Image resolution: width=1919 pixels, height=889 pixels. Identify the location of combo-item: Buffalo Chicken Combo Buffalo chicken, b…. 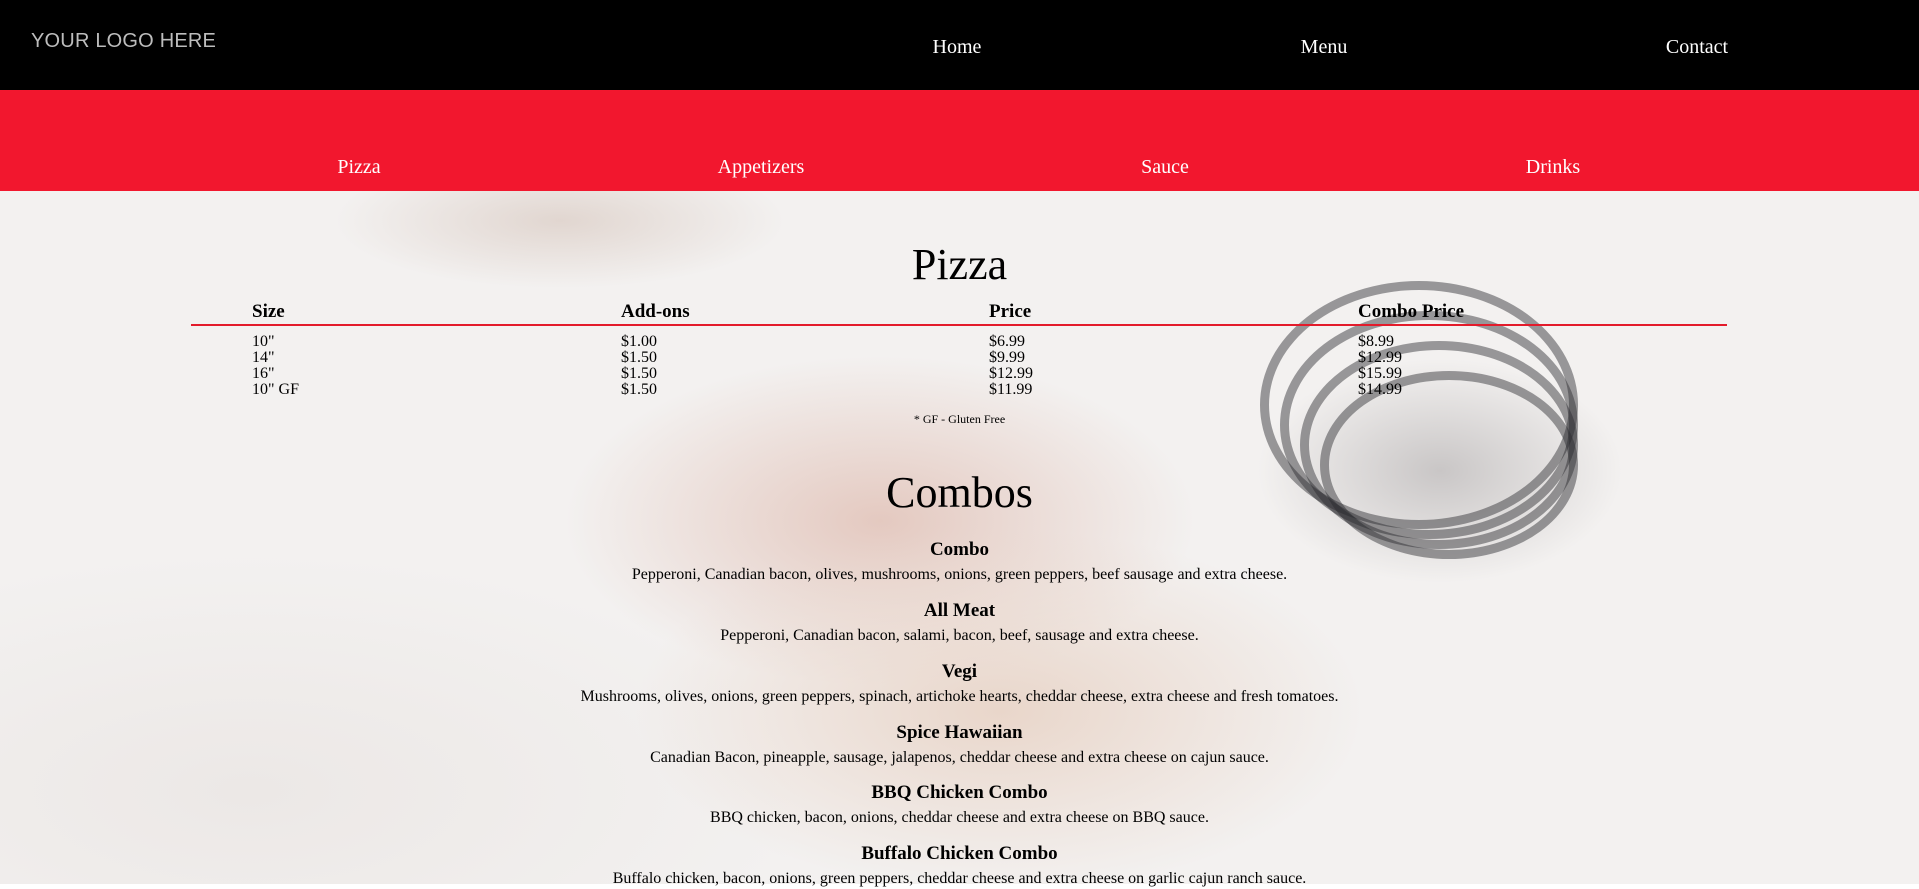
(959, 866).